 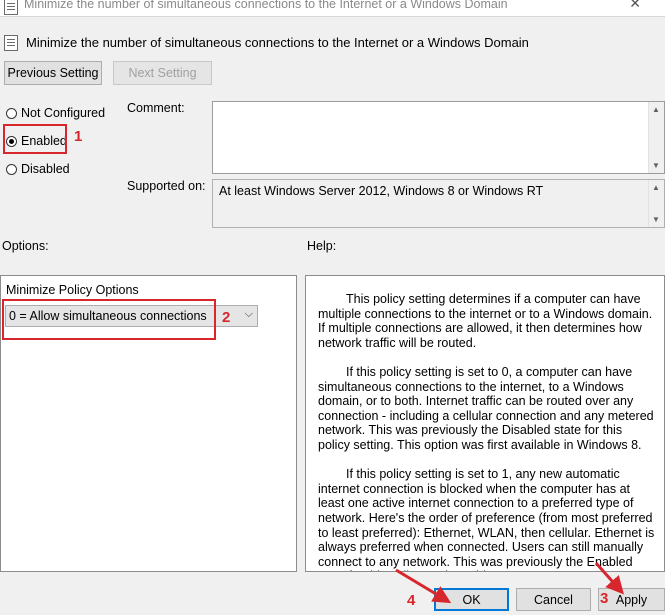 I want to click on arrow-to-ok, so click(x=423, y=586).